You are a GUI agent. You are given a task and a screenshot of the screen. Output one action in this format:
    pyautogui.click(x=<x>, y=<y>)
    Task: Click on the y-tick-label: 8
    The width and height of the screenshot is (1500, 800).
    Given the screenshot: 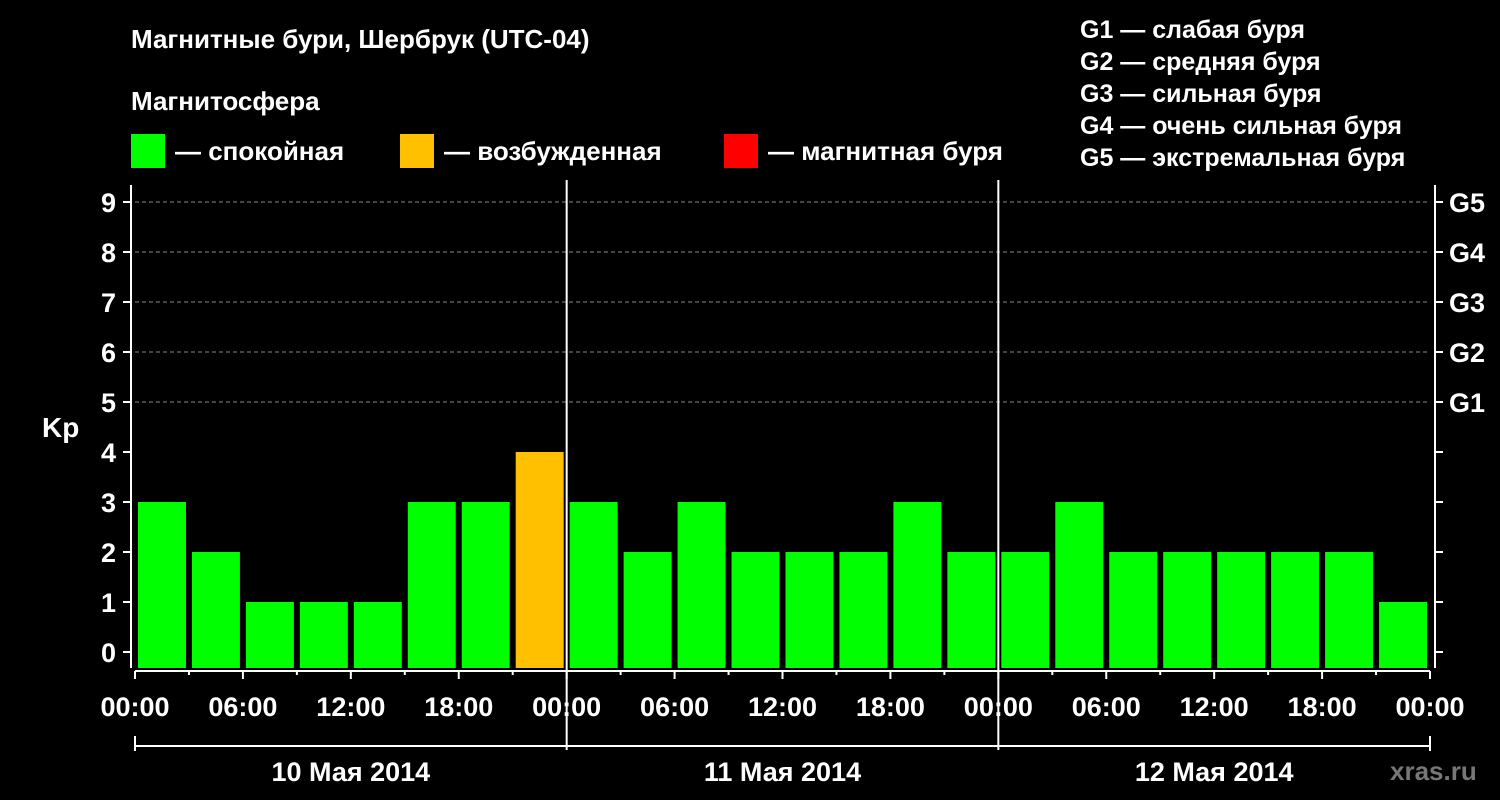 What is the action you would take?
    pyautogui.click(x=108, y=253)
    